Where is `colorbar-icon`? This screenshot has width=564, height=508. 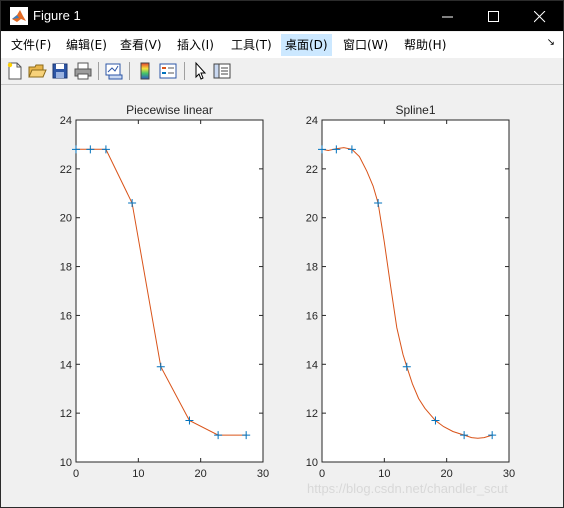 colorbar-icon is located at coordinates (145, 71).